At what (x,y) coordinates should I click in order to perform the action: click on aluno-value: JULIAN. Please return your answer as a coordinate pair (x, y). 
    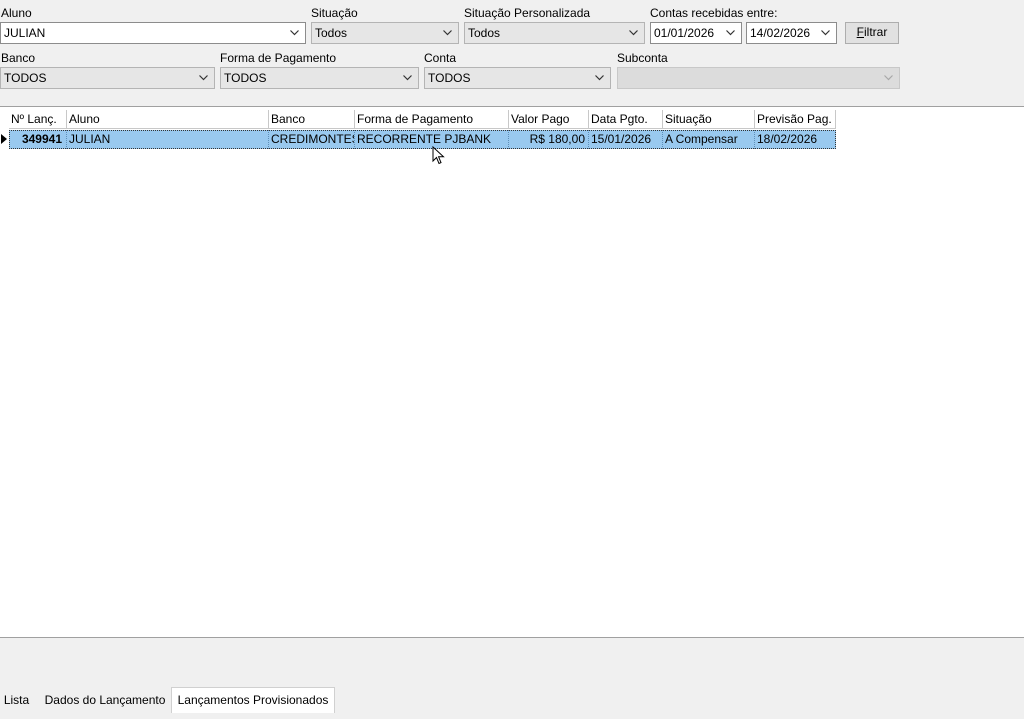
    Looking at the image, I should click on (25, 33).